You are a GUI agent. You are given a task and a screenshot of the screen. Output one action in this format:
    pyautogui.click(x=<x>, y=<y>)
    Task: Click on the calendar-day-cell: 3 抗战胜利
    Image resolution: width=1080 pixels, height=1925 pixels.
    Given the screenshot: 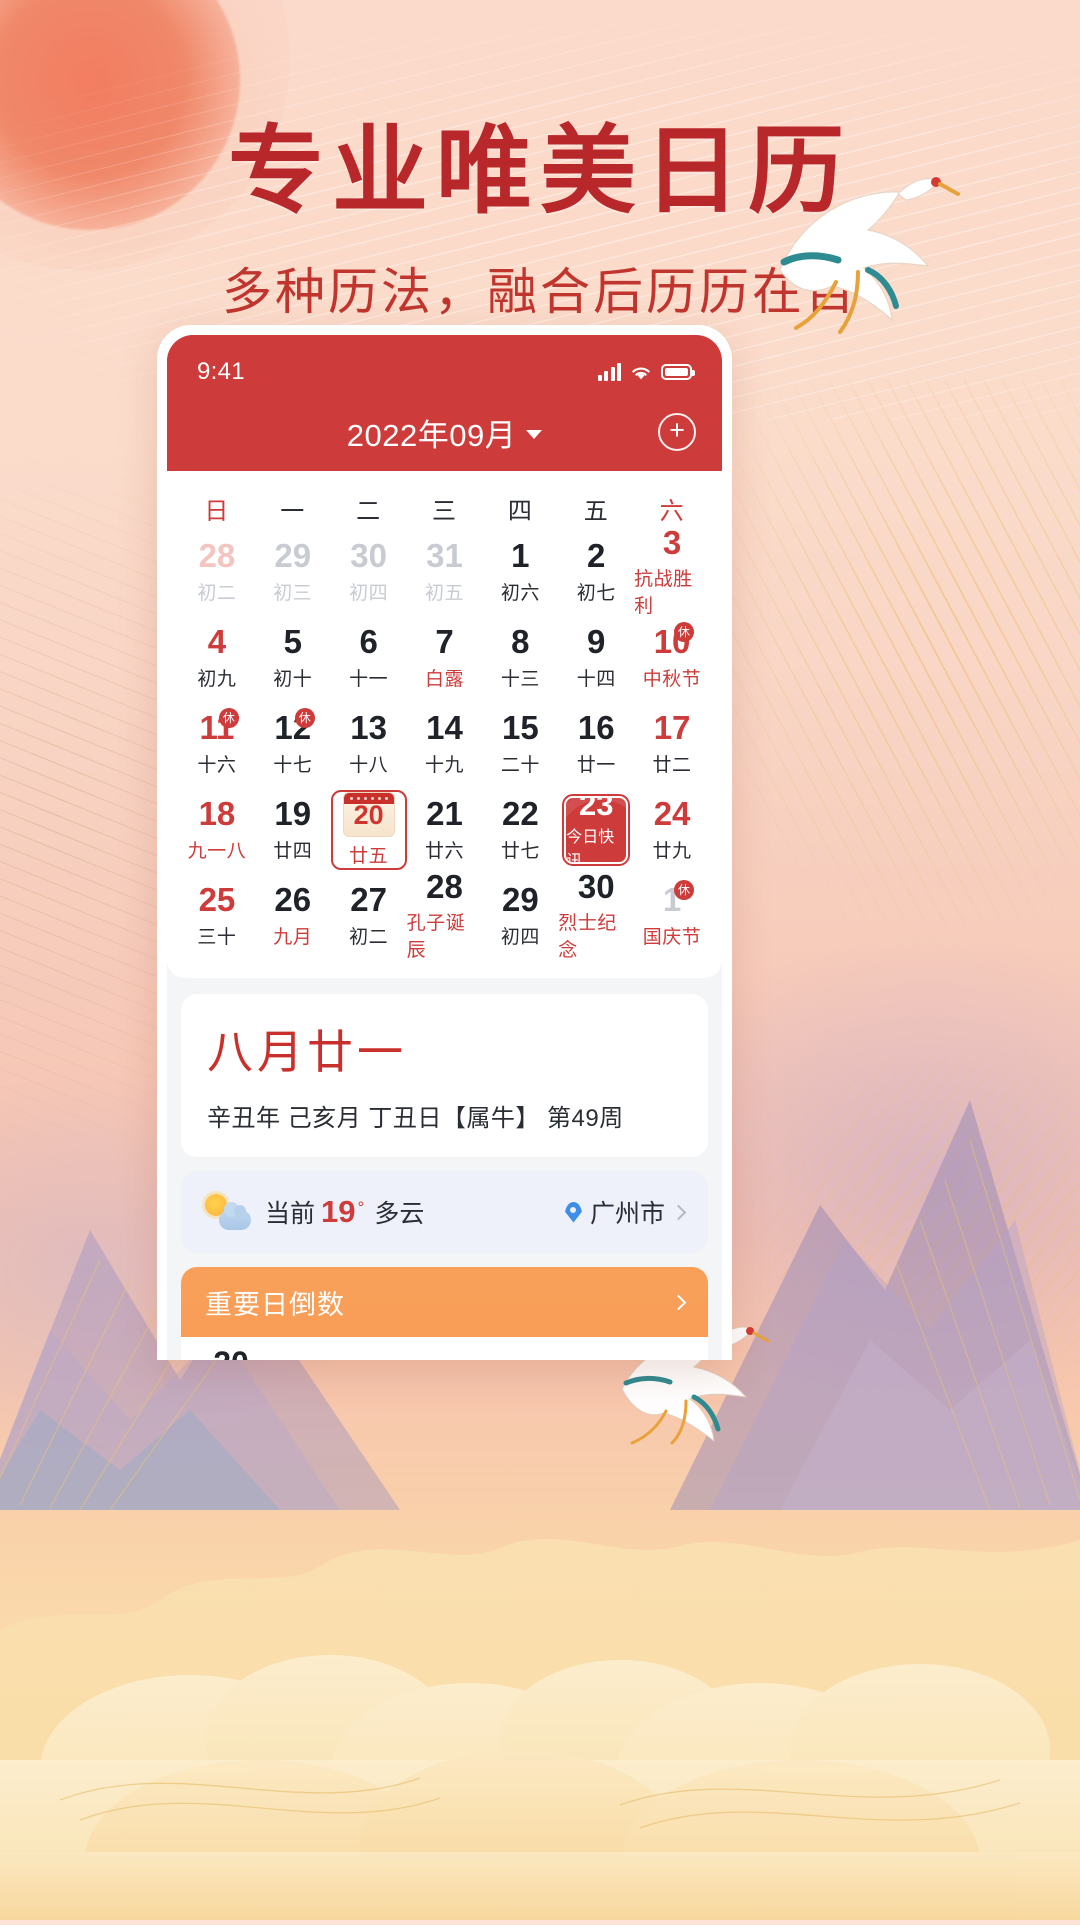 What is the action you would take?
    pyautogui.click(x=672, y=571)
    